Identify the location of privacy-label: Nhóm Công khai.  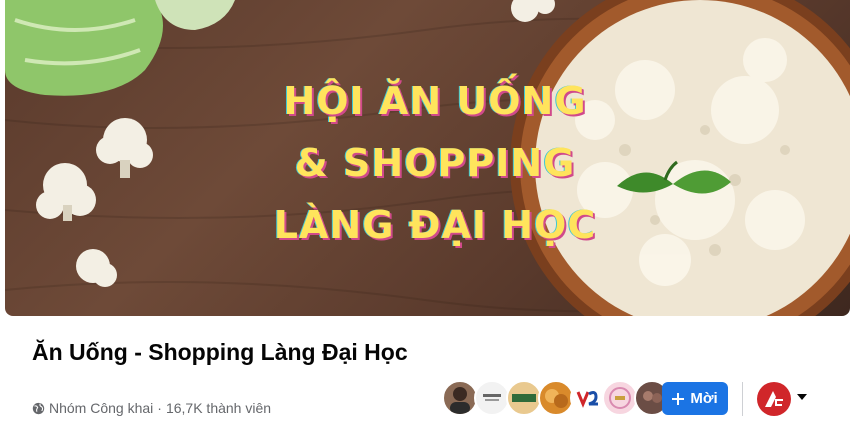
(101, 408).